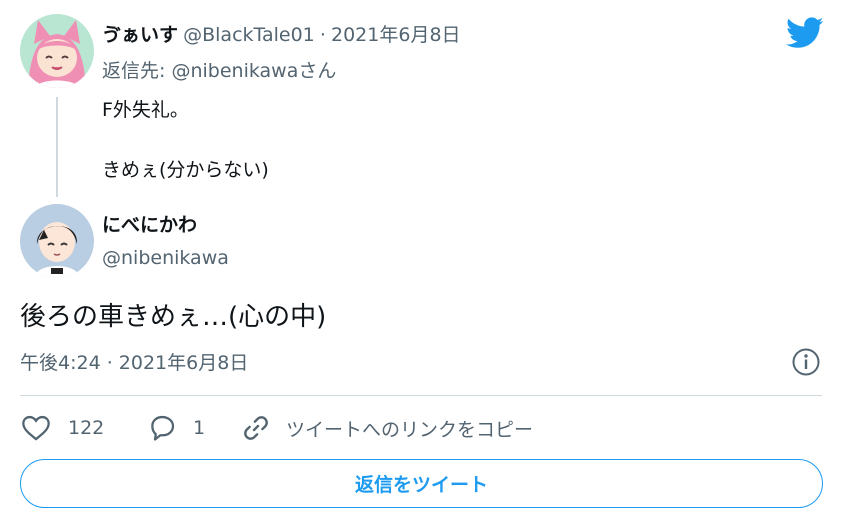 This screenshot has width=846, height=529. I want to click on copy-link-button: ツイートへのリンクをコピー, so click(386, 428).